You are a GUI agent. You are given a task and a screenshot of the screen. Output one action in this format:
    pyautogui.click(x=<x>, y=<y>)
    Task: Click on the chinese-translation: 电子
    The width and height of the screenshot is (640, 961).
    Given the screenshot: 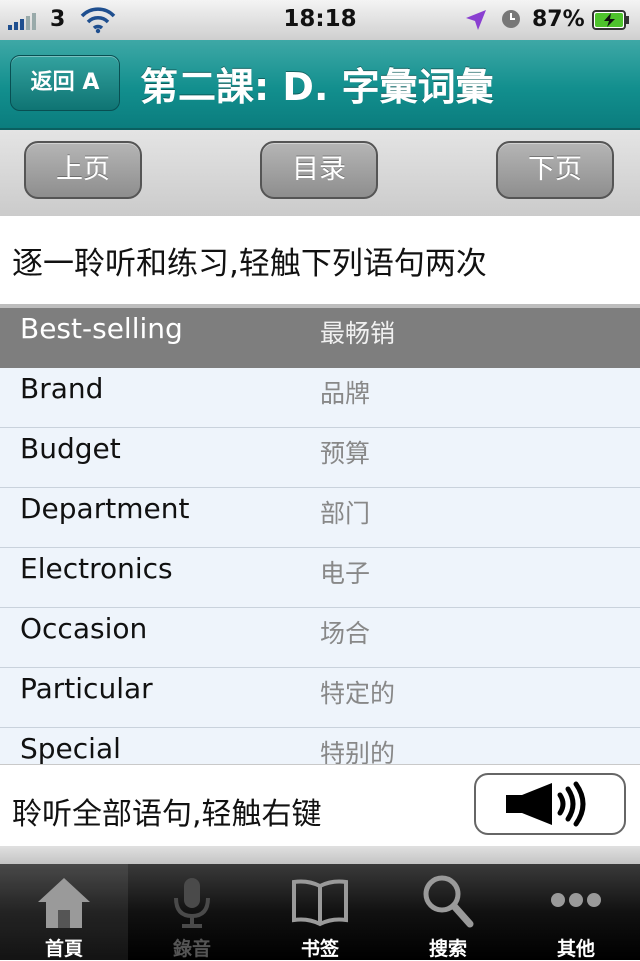 What is the action you would take?
    pyautogui.click(x=345, y=573)
    